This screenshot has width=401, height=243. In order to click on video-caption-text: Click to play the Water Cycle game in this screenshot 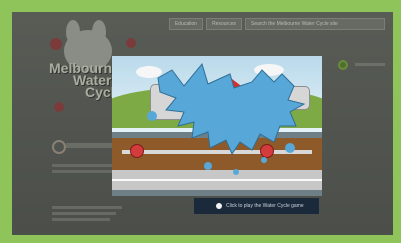, I will do `click(265, 206)`.